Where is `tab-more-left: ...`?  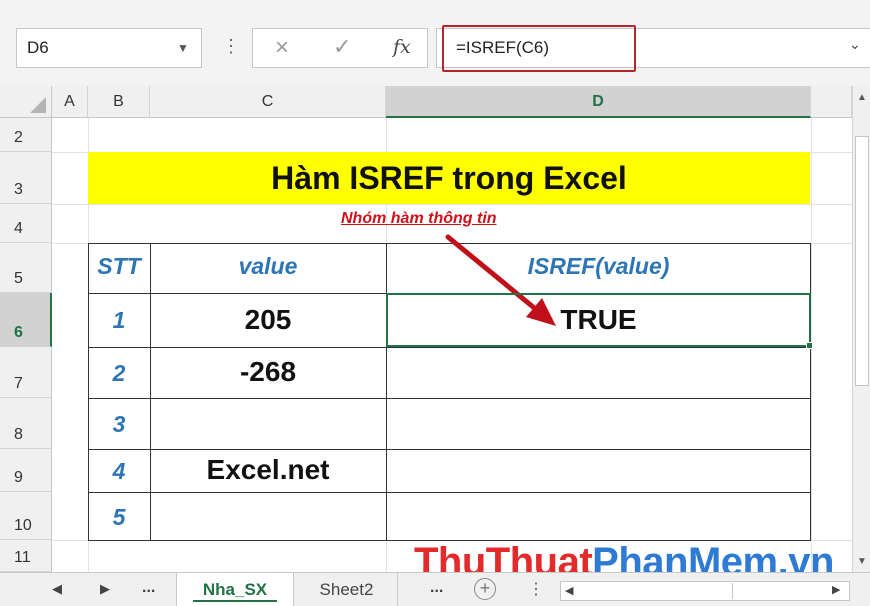
tab-more-left: ... is located at coordinates (148, 588).